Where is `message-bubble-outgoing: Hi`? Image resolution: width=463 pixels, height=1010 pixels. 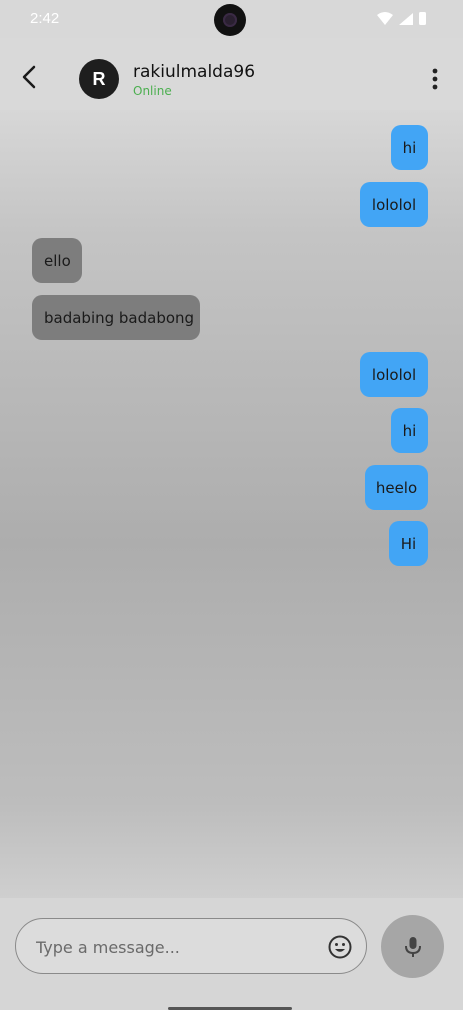
message-bubble-outgoing: Hi is located at coordinates (408, 543).